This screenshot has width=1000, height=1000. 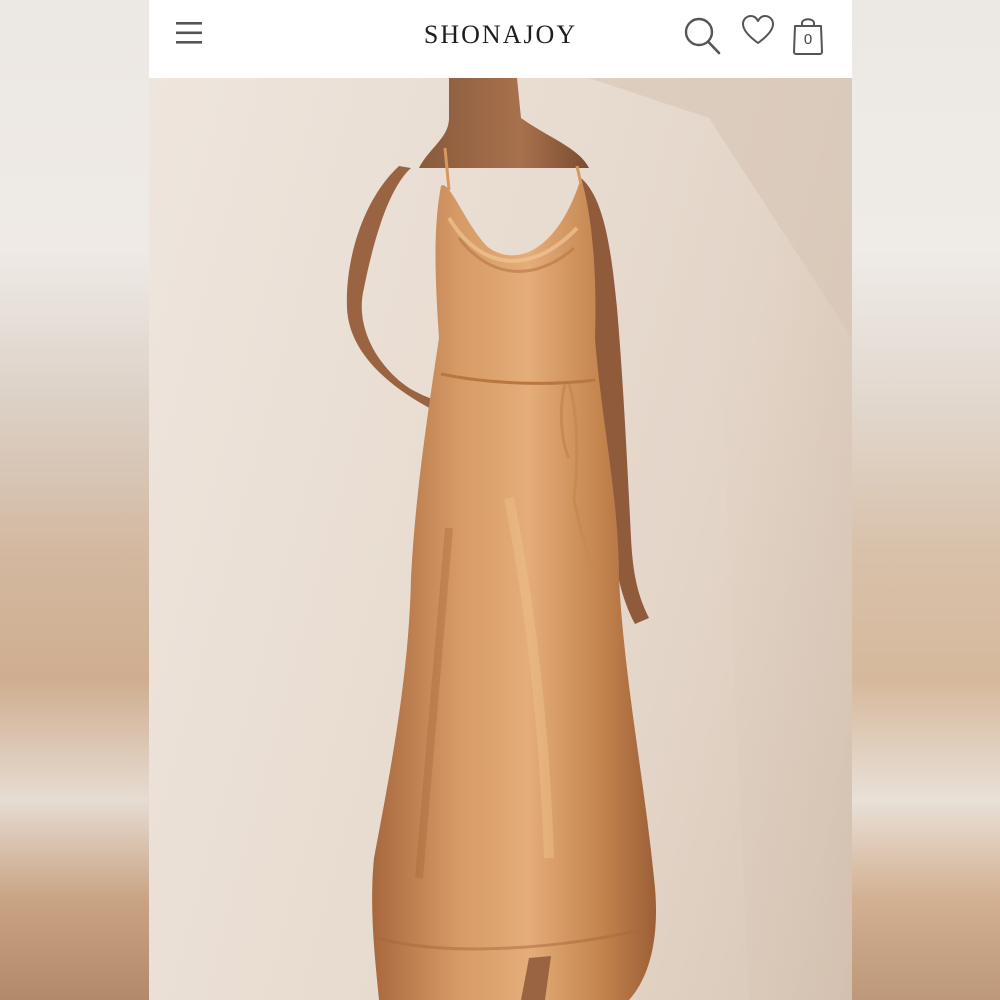 I want to click on search-icon, so click(x=702, y=36).